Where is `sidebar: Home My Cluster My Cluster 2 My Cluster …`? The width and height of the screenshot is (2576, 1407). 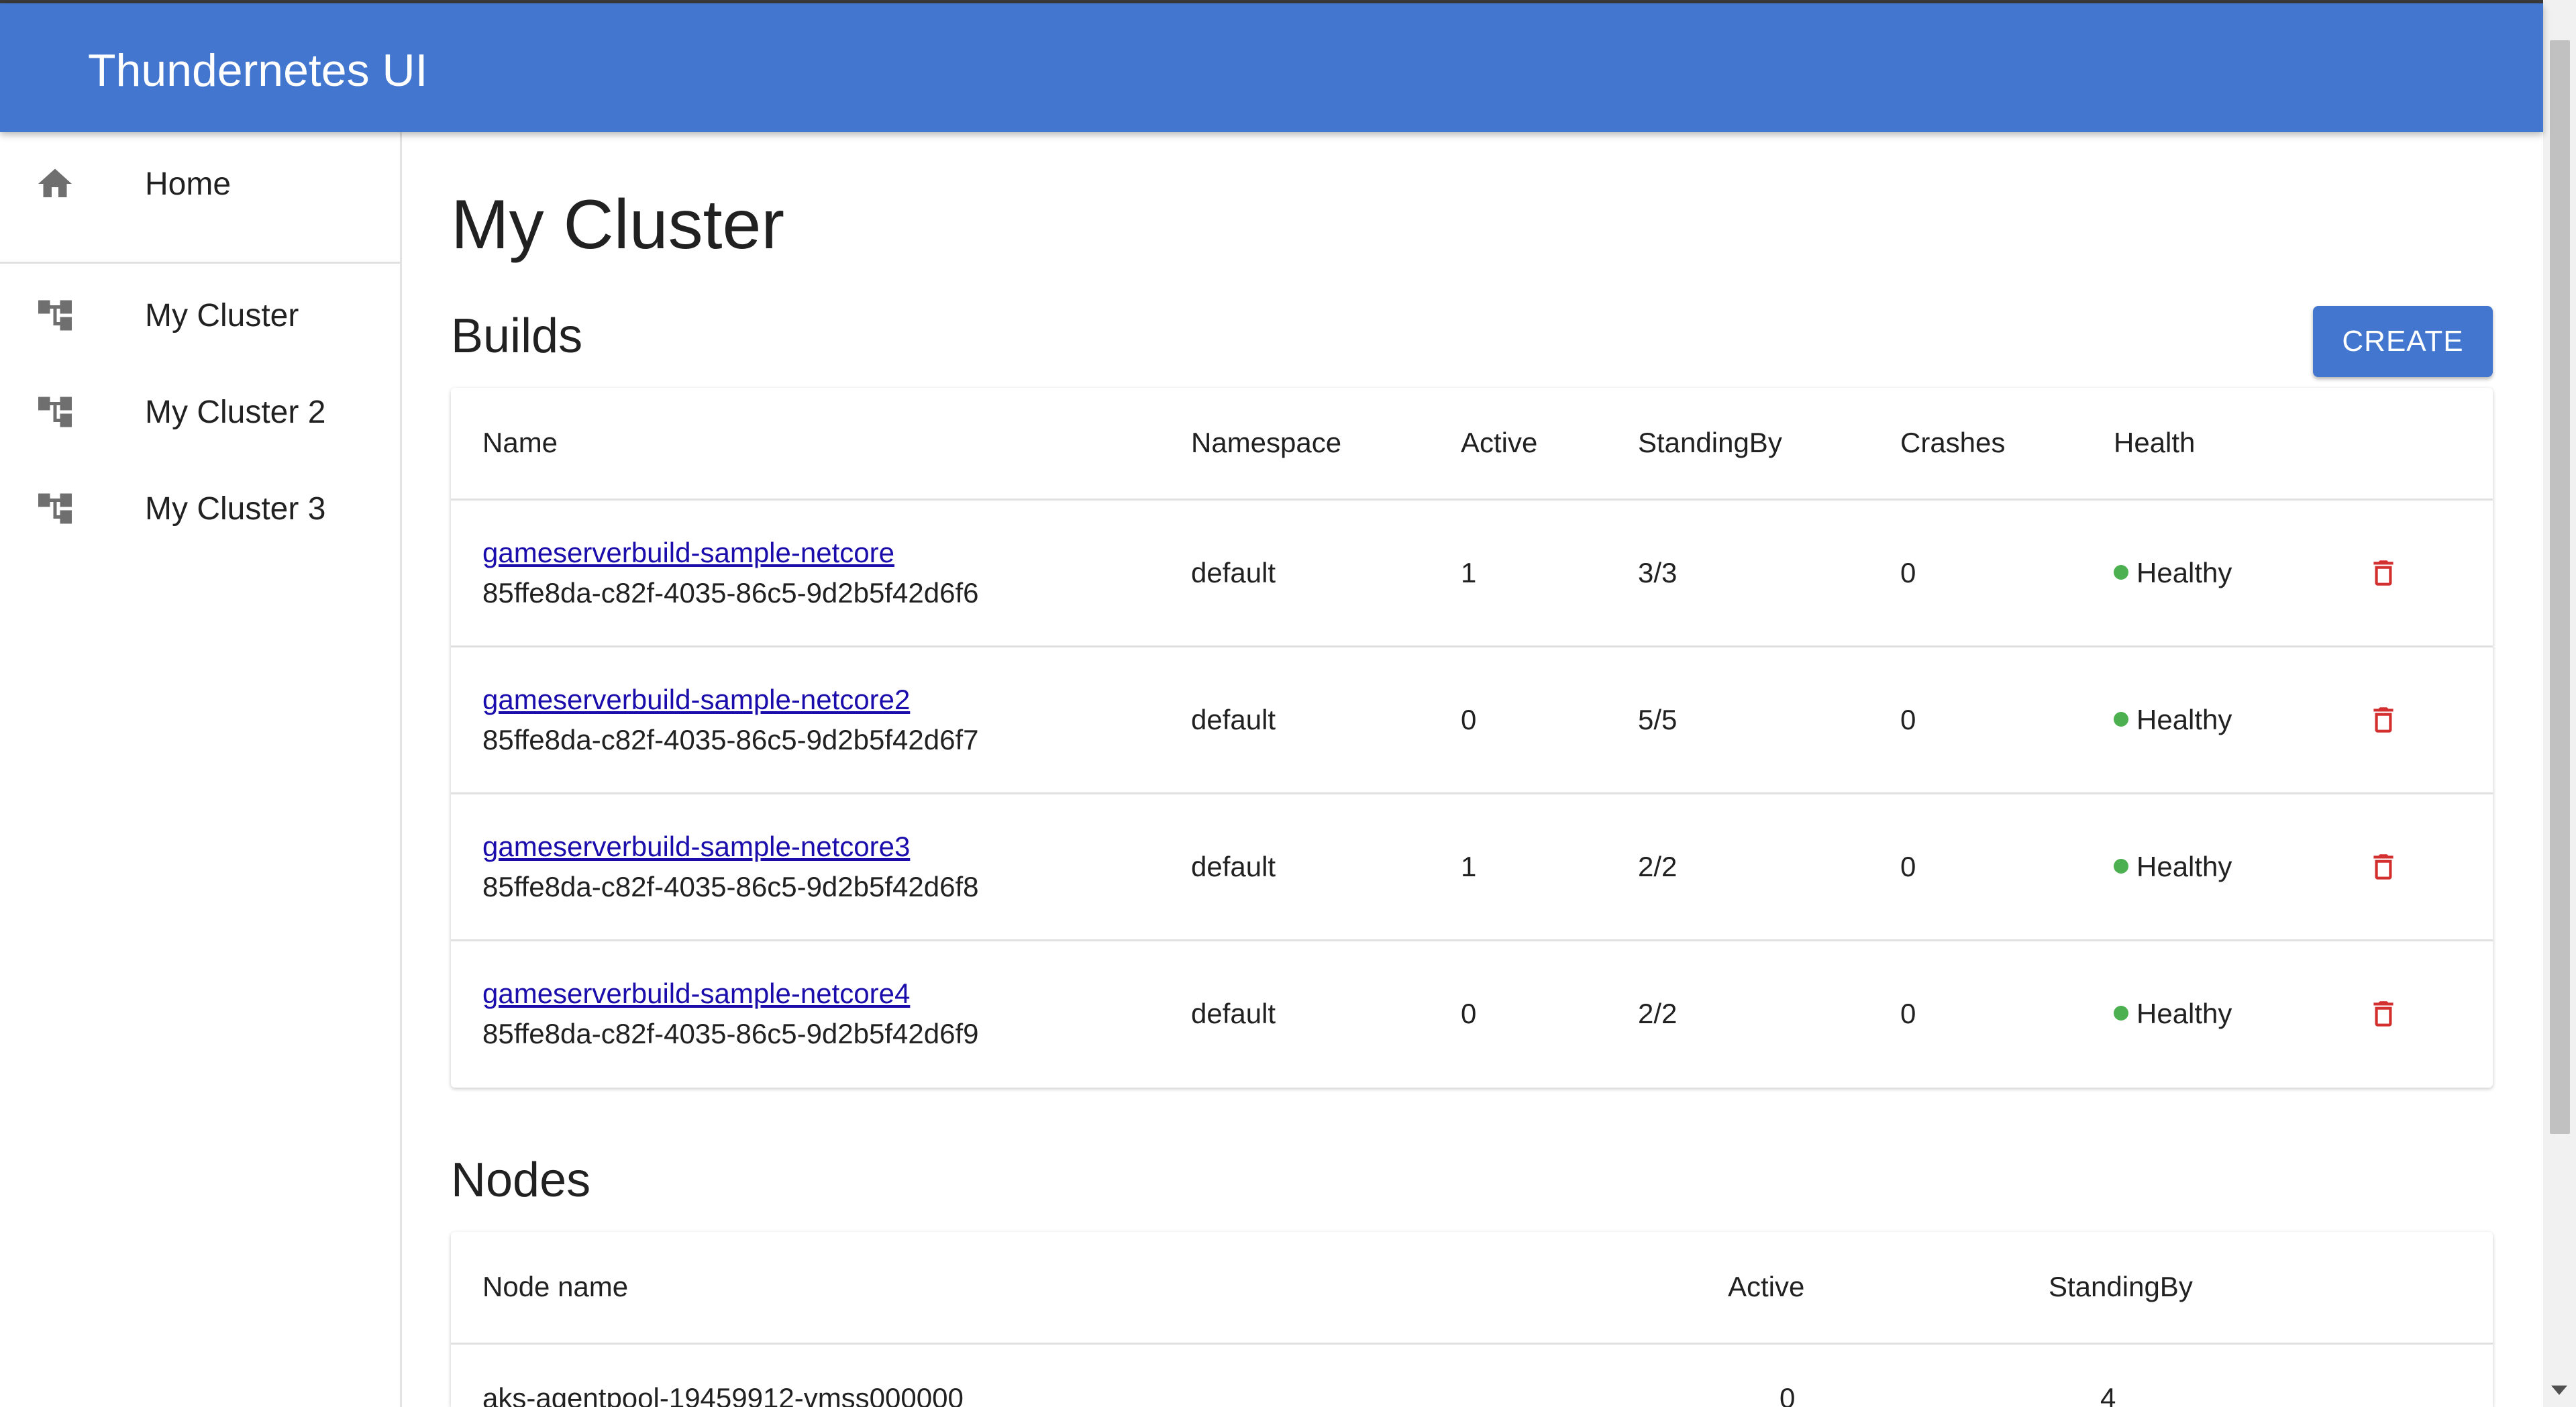 sidebar: Home My Cluster My Cluster 2 My Cluster … is located at coordinates (201, 769).